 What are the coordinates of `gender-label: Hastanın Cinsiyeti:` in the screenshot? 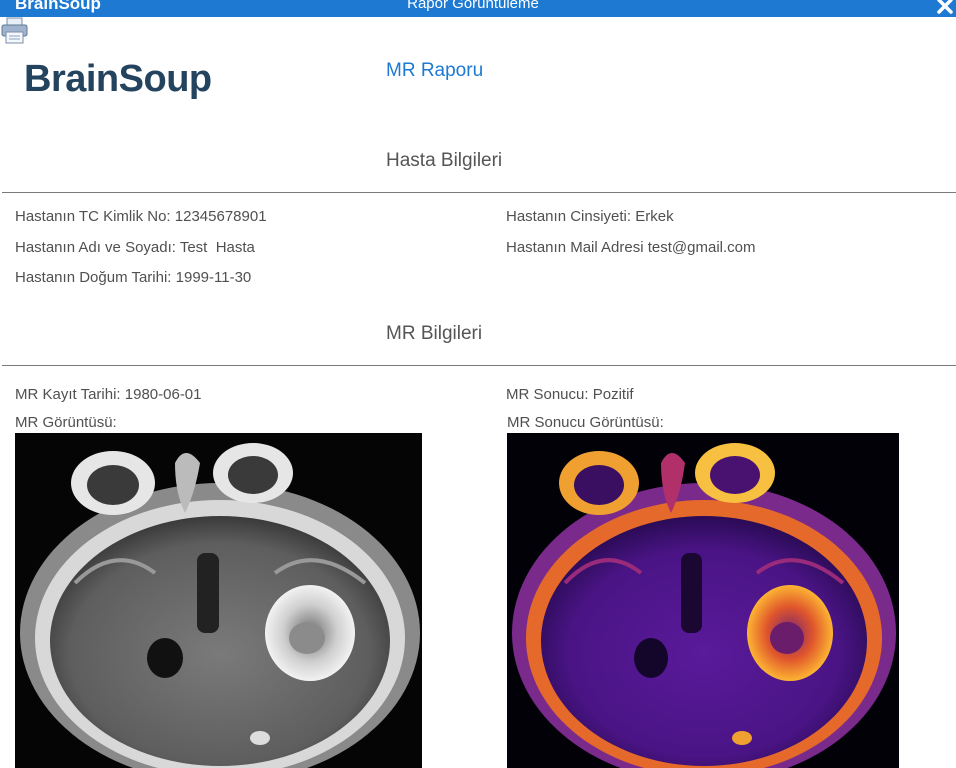 It's located at (569, 216).